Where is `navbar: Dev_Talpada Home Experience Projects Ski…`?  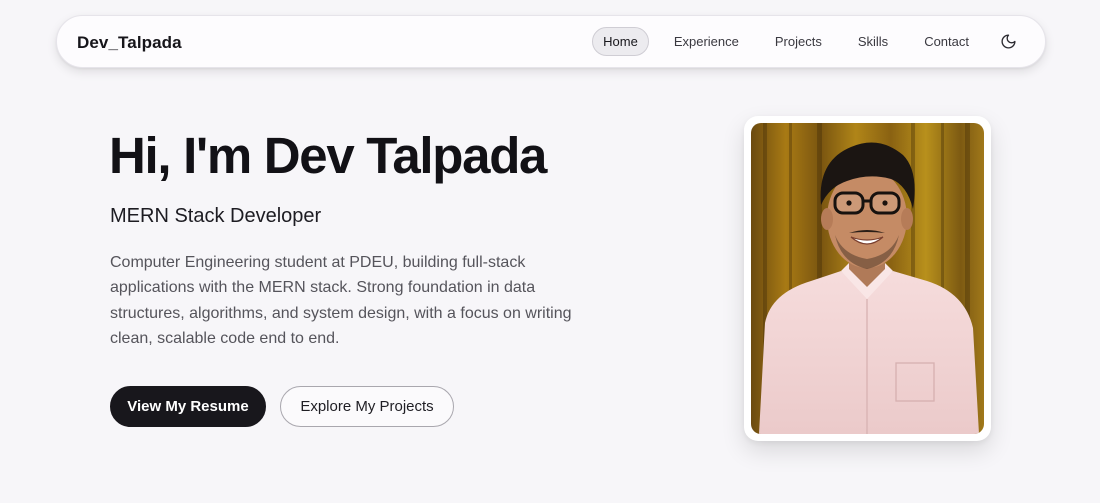 navbar: Dev_Talpada Home Experience Projects Ski… is located at coordinates (551, 41).